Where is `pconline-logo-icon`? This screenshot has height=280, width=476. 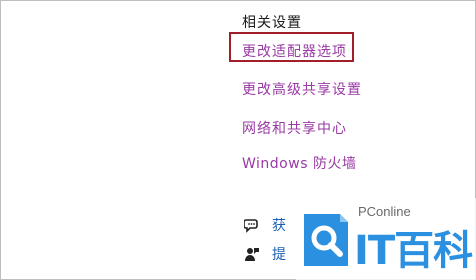
pconline-logo-icon is located at coordinates (326, 240).